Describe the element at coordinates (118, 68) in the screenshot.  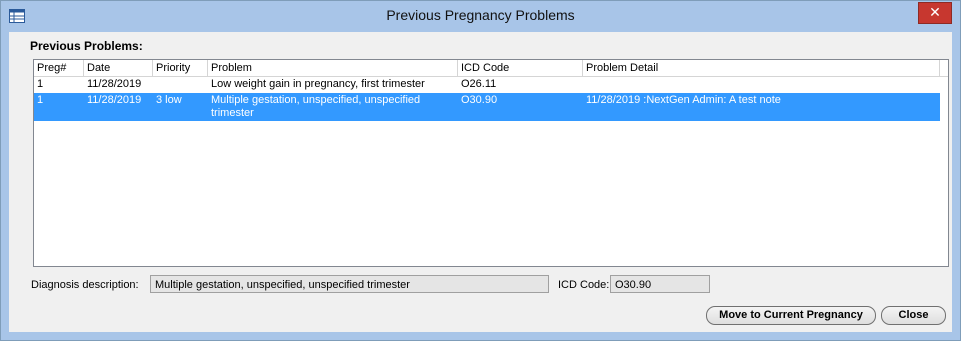
I see `column-header-date: Date` at that location.